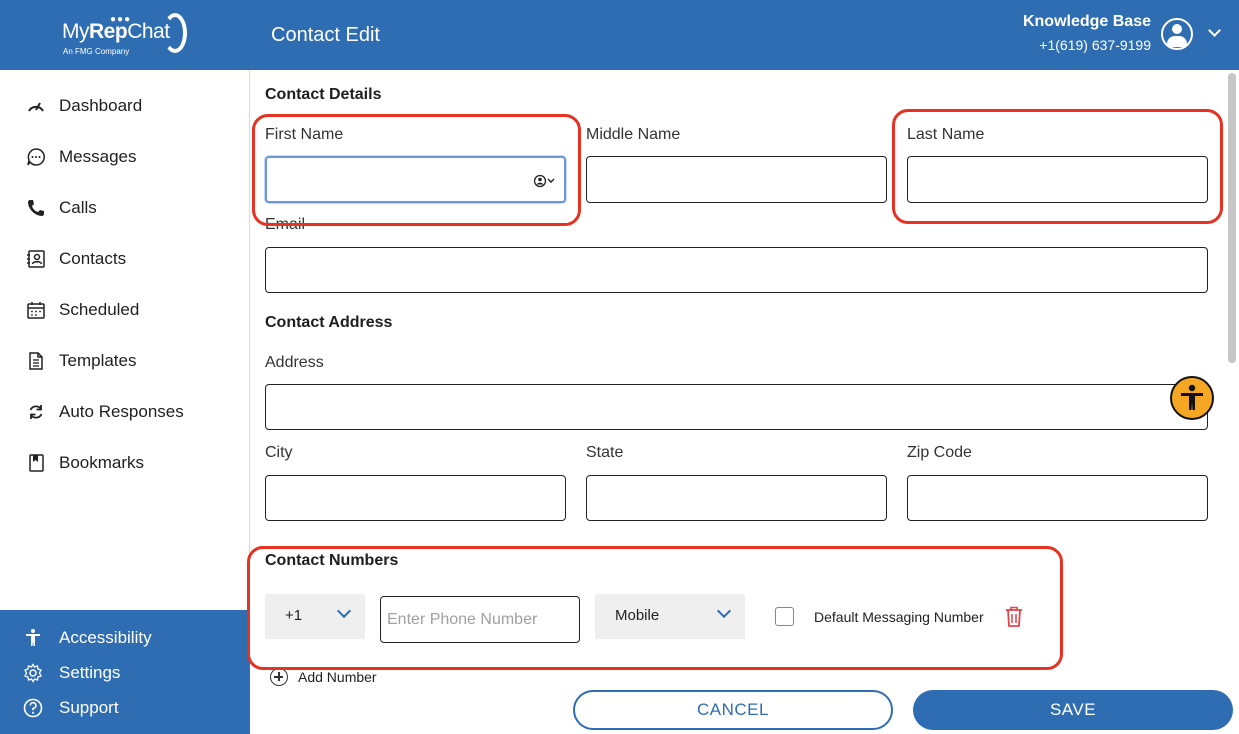  I want to click on plus-circle-icon, so click(279, 677).